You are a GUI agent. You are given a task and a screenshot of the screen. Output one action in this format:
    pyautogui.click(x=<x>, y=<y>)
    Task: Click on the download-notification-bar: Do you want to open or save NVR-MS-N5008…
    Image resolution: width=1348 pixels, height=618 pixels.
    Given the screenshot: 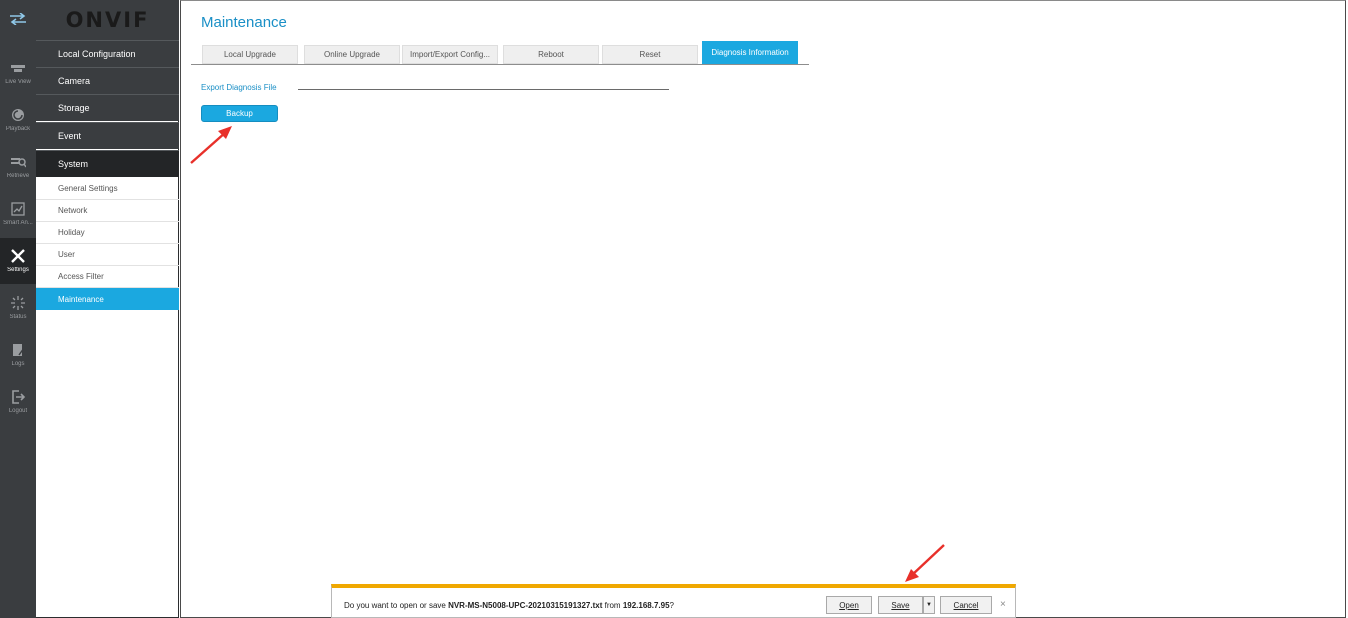 What is the action you would take?
    pyautogui.click(x=673, y=601)
    